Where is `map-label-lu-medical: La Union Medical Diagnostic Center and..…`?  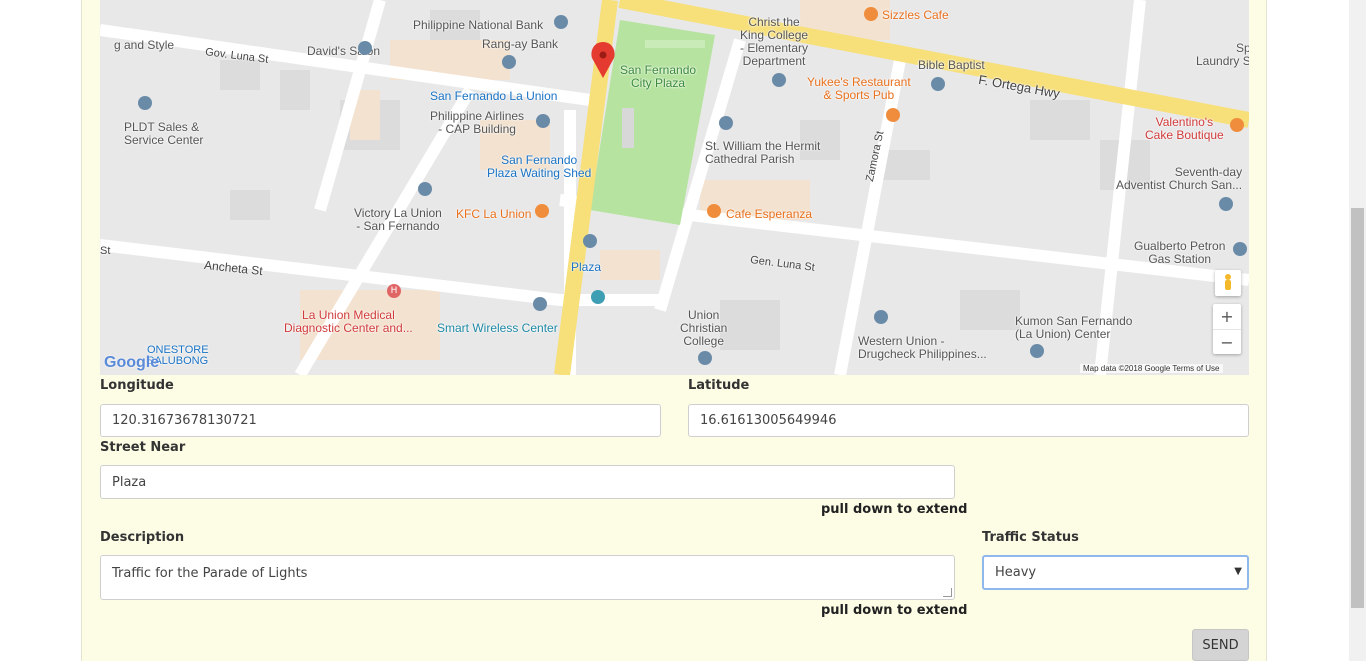
map-label-lu-medical: La Union Medical Diagnostic Center and..… is located at coordinates (348, 321).